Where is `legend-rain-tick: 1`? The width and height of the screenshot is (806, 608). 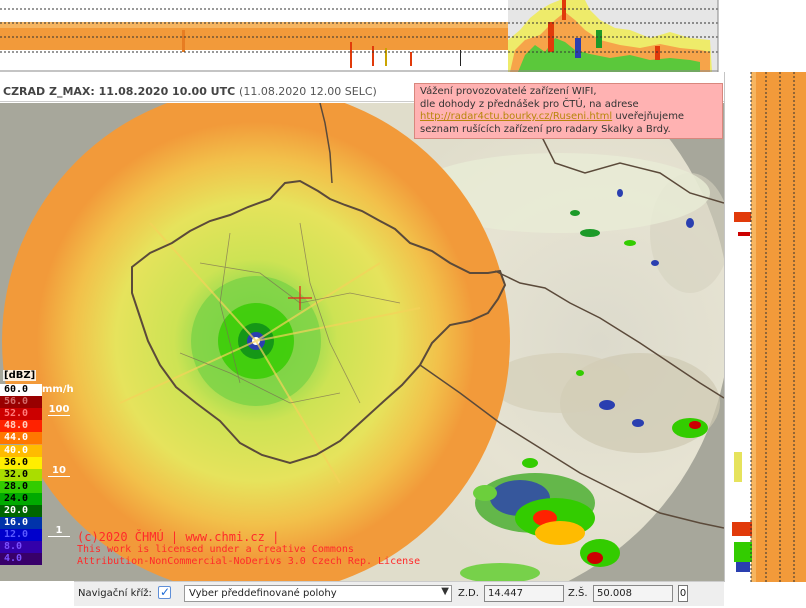 legend-rain-tick: 1 is located at coordinates (59, 531).